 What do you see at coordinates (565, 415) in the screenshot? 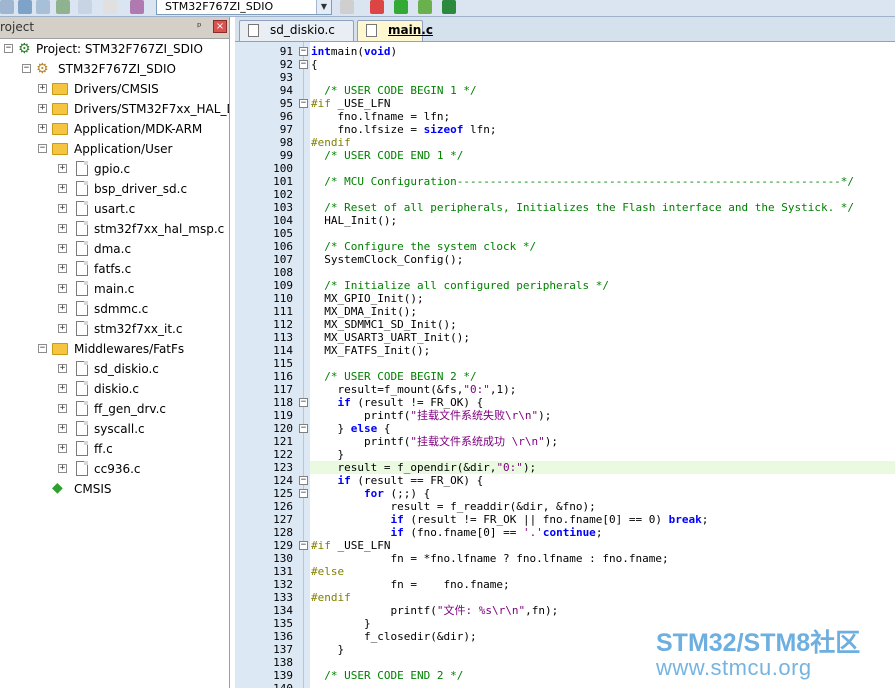
I see `code-line: 119 printf("挂载文件系统失败\r\n");` at bounding box center [565, 415].